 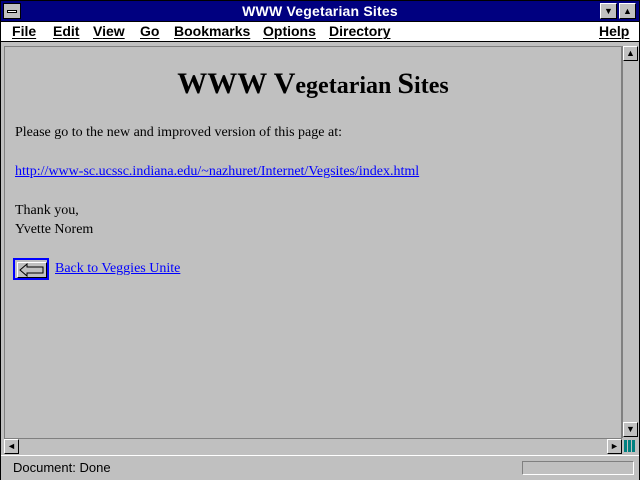 I want to click on thanks-text: Thank you,, so click(x=47, y=210).